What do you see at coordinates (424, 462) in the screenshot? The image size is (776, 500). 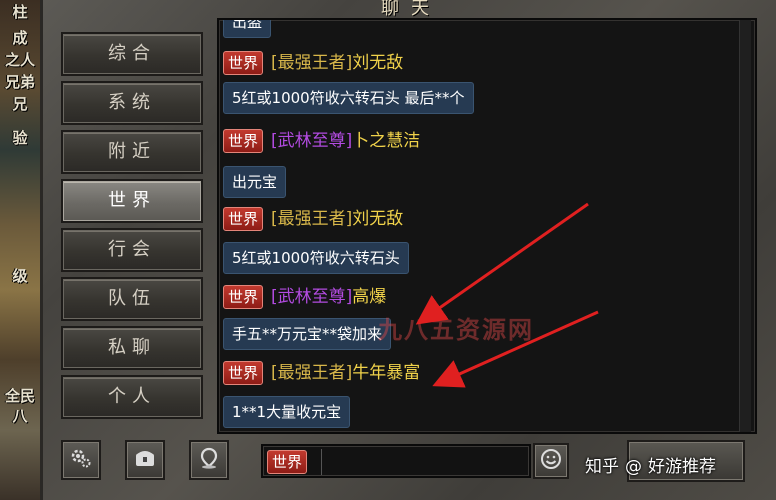 I see `chat-input` at bounding box center [424, 462].